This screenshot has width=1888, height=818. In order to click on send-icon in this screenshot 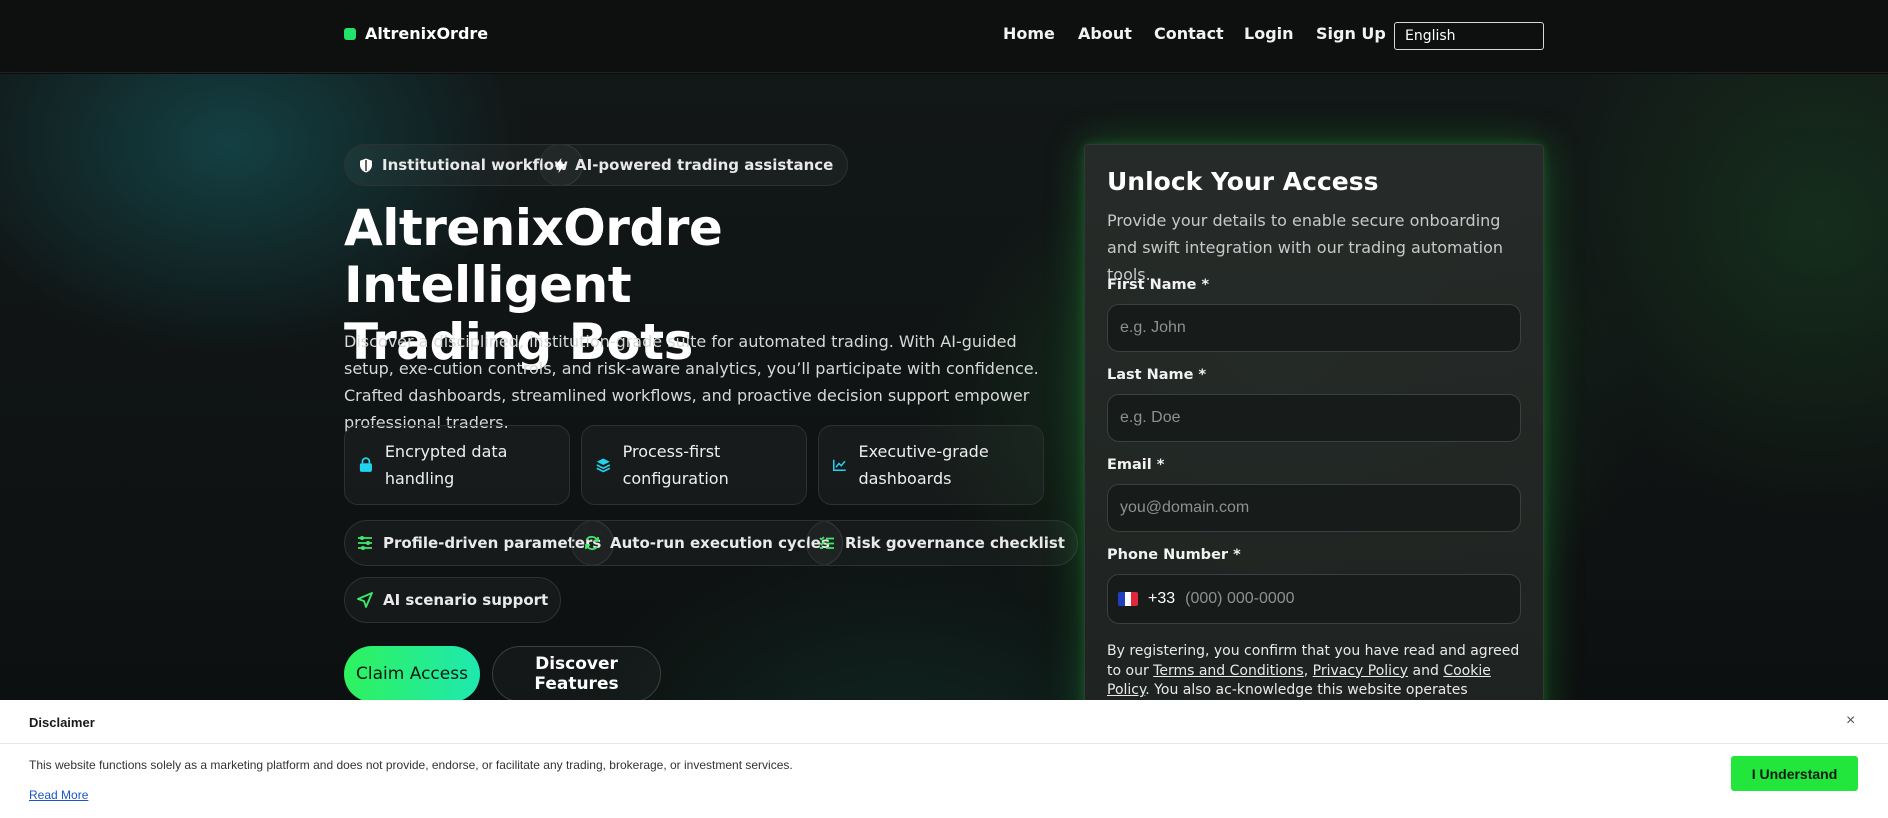, I will do `click(365, 600)`.